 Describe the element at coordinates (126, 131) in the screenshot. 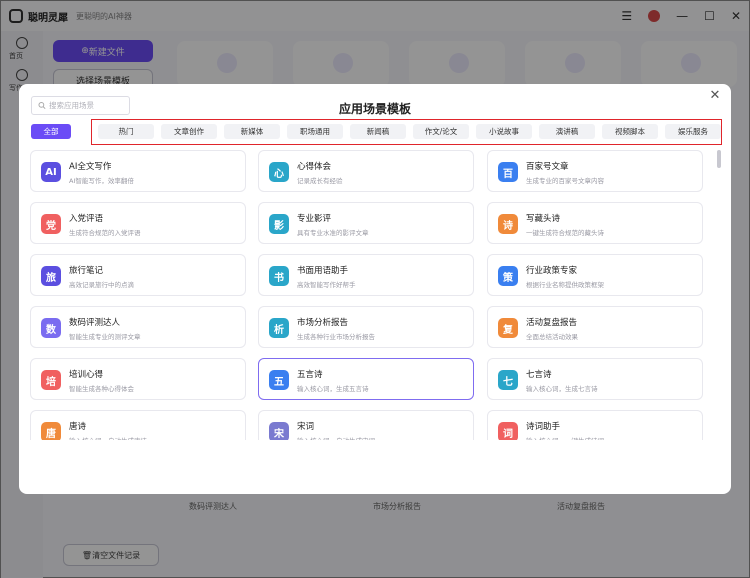

I see `category-tab: 热门` at that location.